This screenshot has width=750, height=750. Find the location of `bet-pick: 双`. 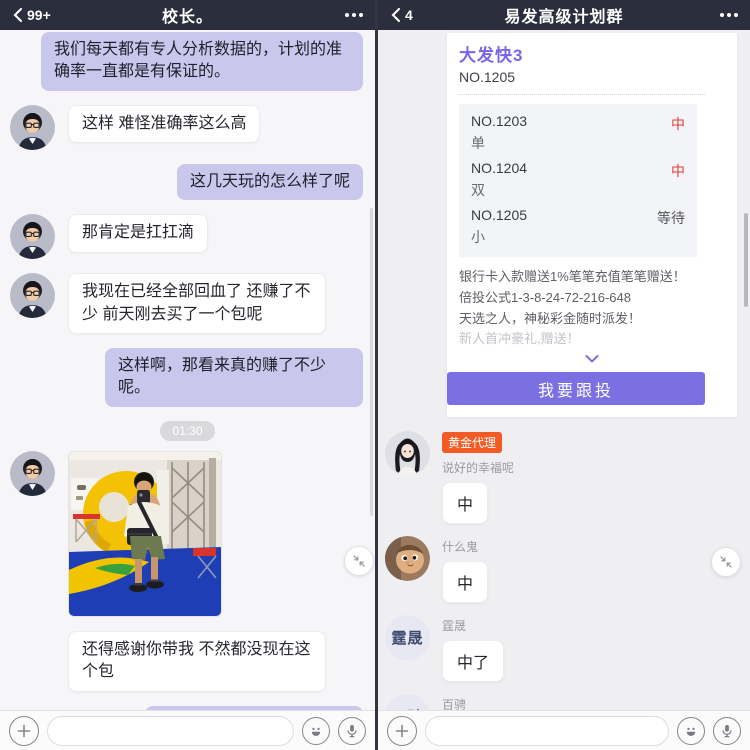

bet-pick: 双 is located at coordinates (478, 190).